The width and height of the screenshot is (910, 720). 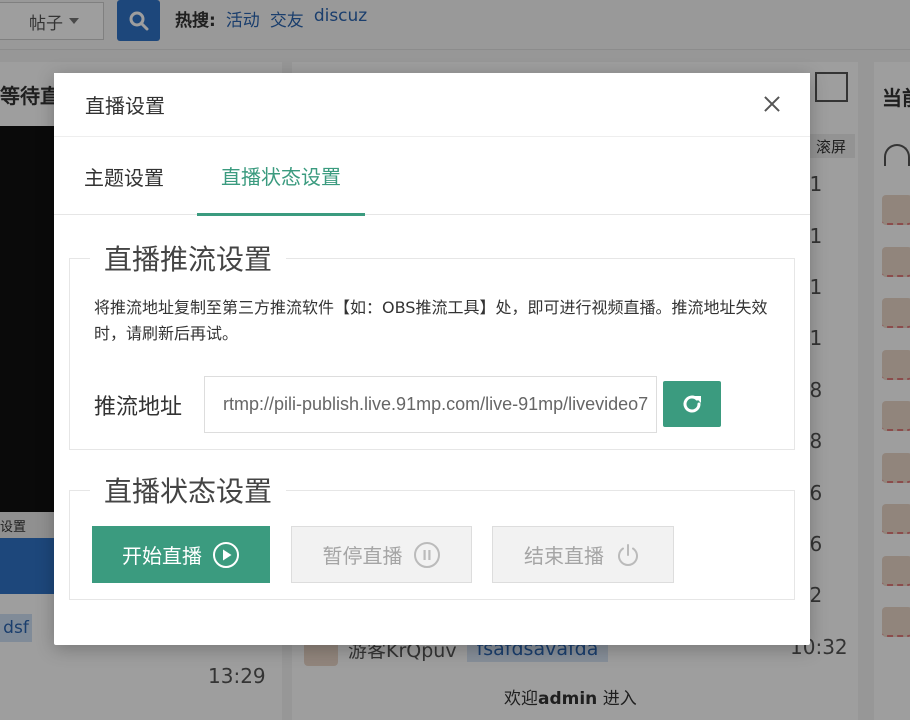 I want to click on tab-topic-settings: 主题设置, so click(x=124, y=176).